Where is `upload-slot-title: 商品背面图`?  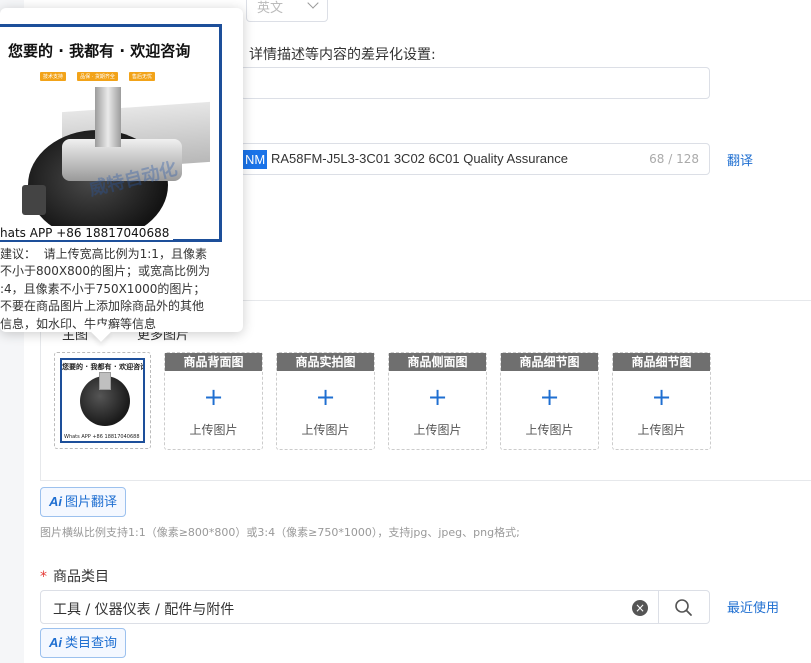 upload-slot-title: 商品背面图 is located at coordinates (213, 362).